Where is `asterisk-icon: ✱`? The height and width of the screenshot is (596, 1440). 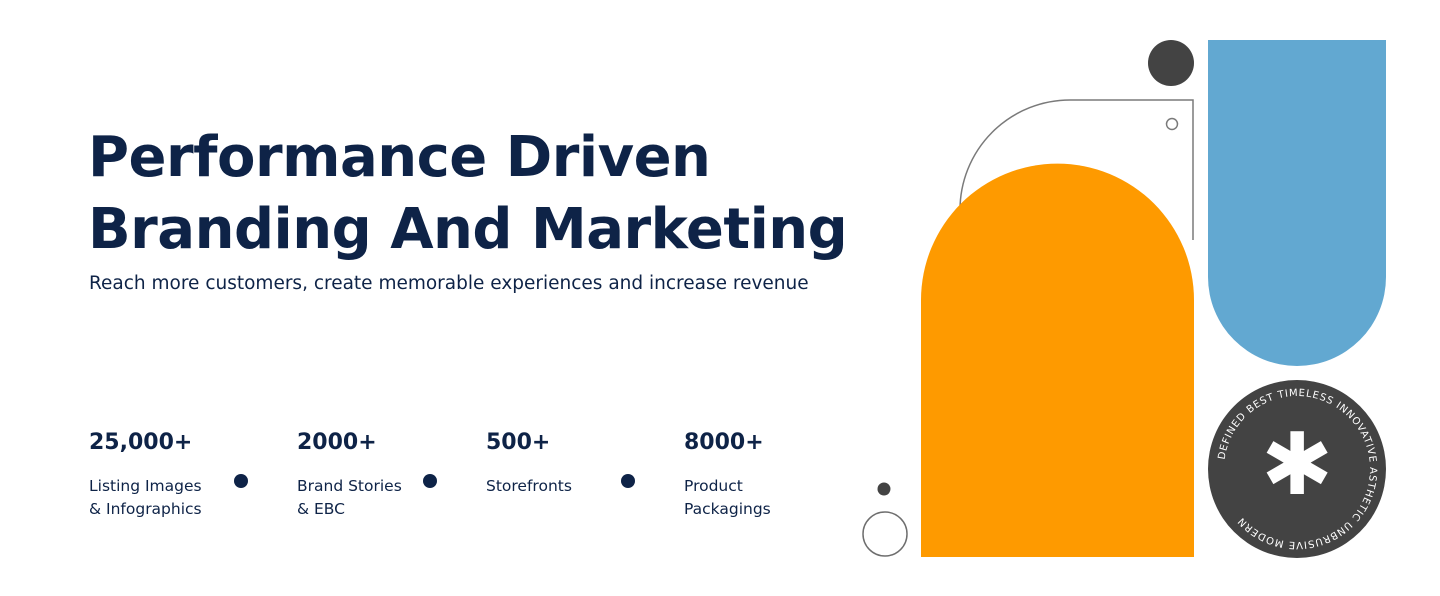
asterisk-icon: ✱ is located at coordinates (1297, 465).